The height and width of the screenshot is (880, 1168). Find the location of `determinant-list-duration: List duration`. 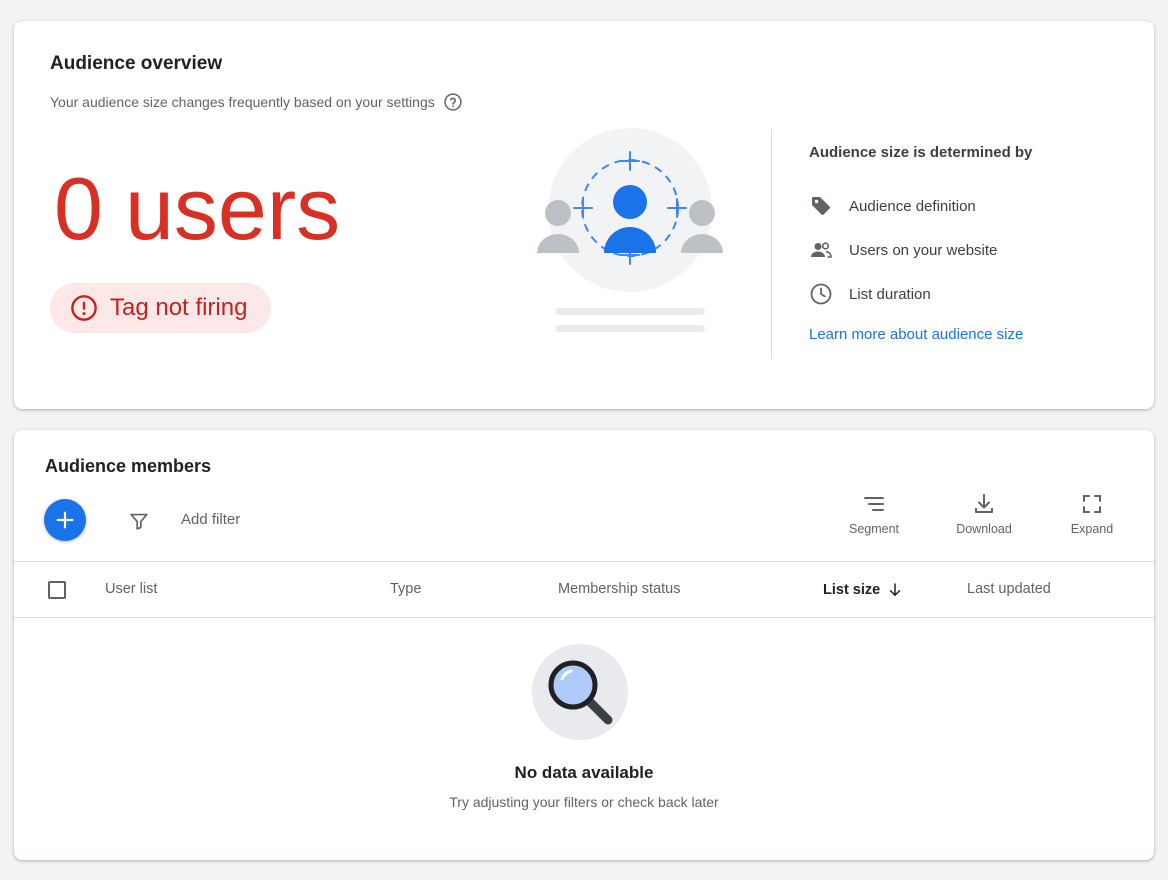

determinant-list-duration: List duration is located at coordinates (903, 294).